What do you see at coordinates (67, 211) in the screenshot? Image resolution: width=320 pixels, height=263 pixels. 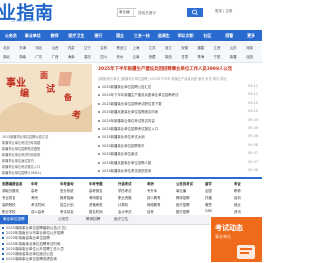 I see `category-link: 考试动态` at bounding box center [67, 211].